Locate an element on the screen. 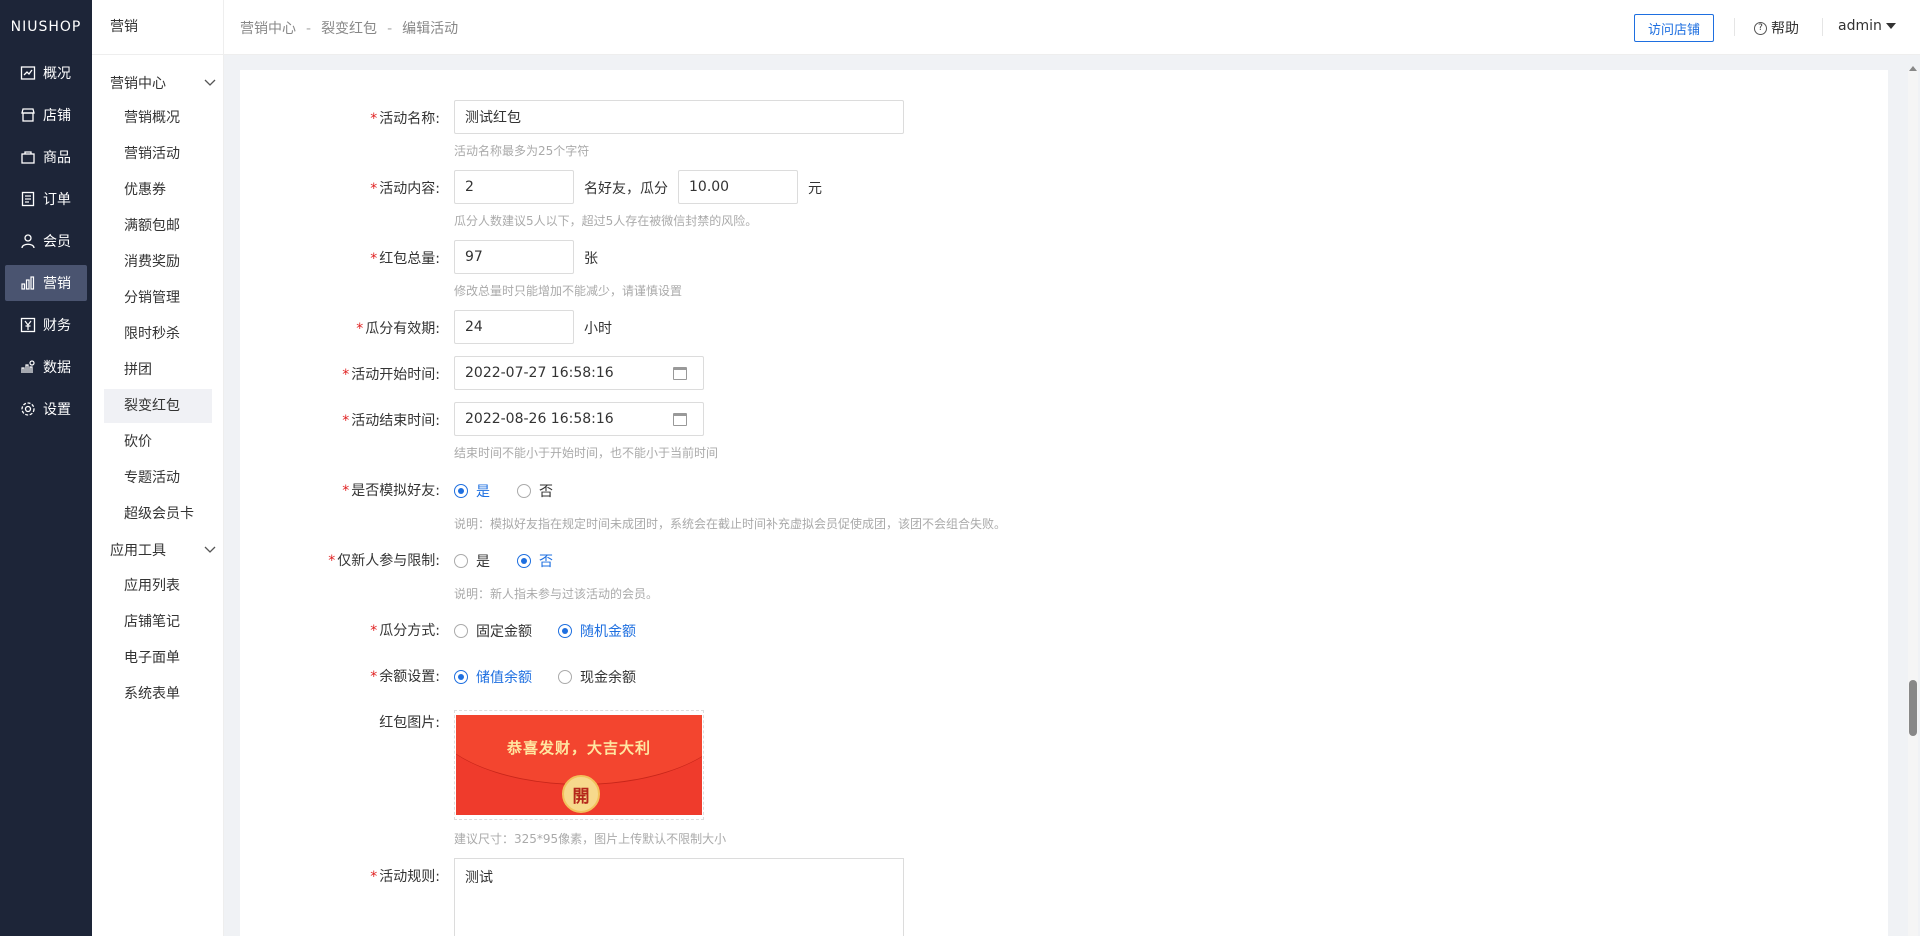 This screenshot has width=1920, height=936. split-fixed-radio: 固定金额 is located at coordinates (493, 631).